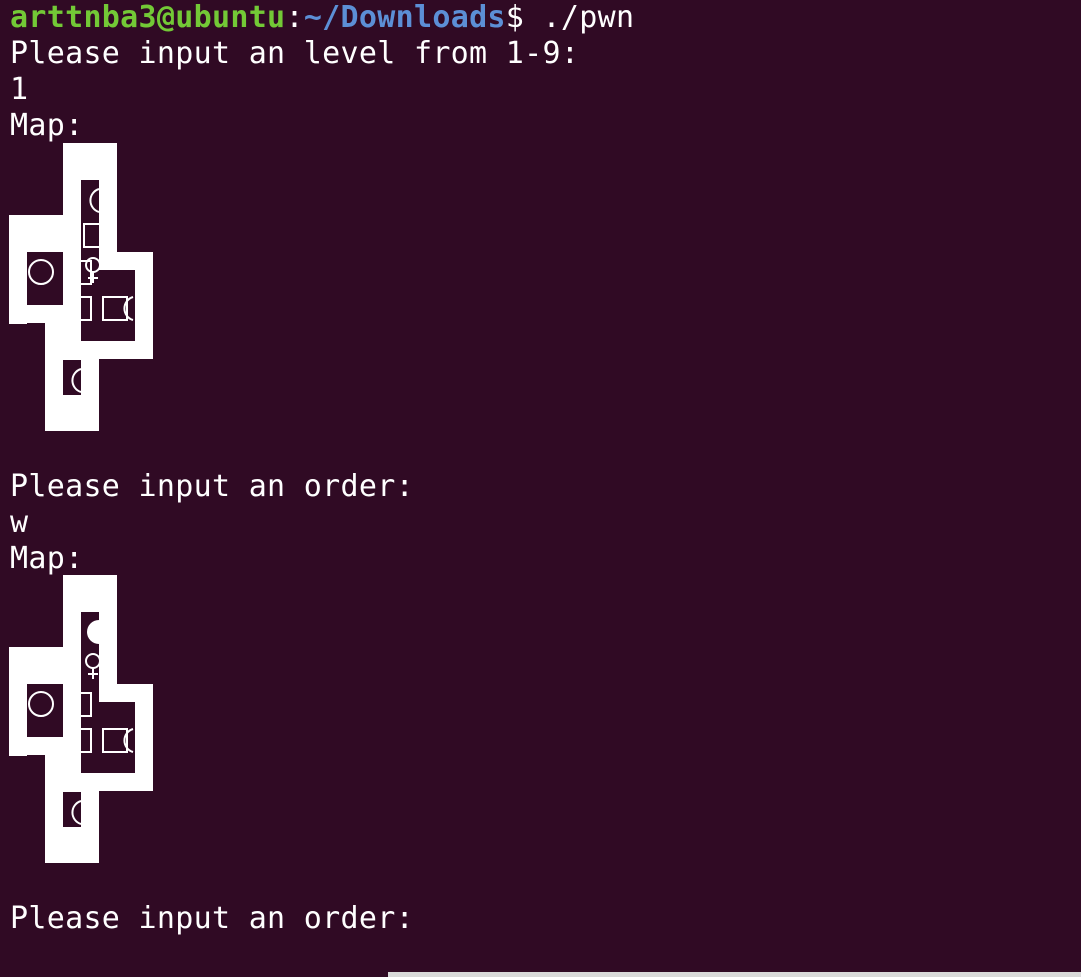  I want to click on map-label-1: Map:, so click(47, 125).